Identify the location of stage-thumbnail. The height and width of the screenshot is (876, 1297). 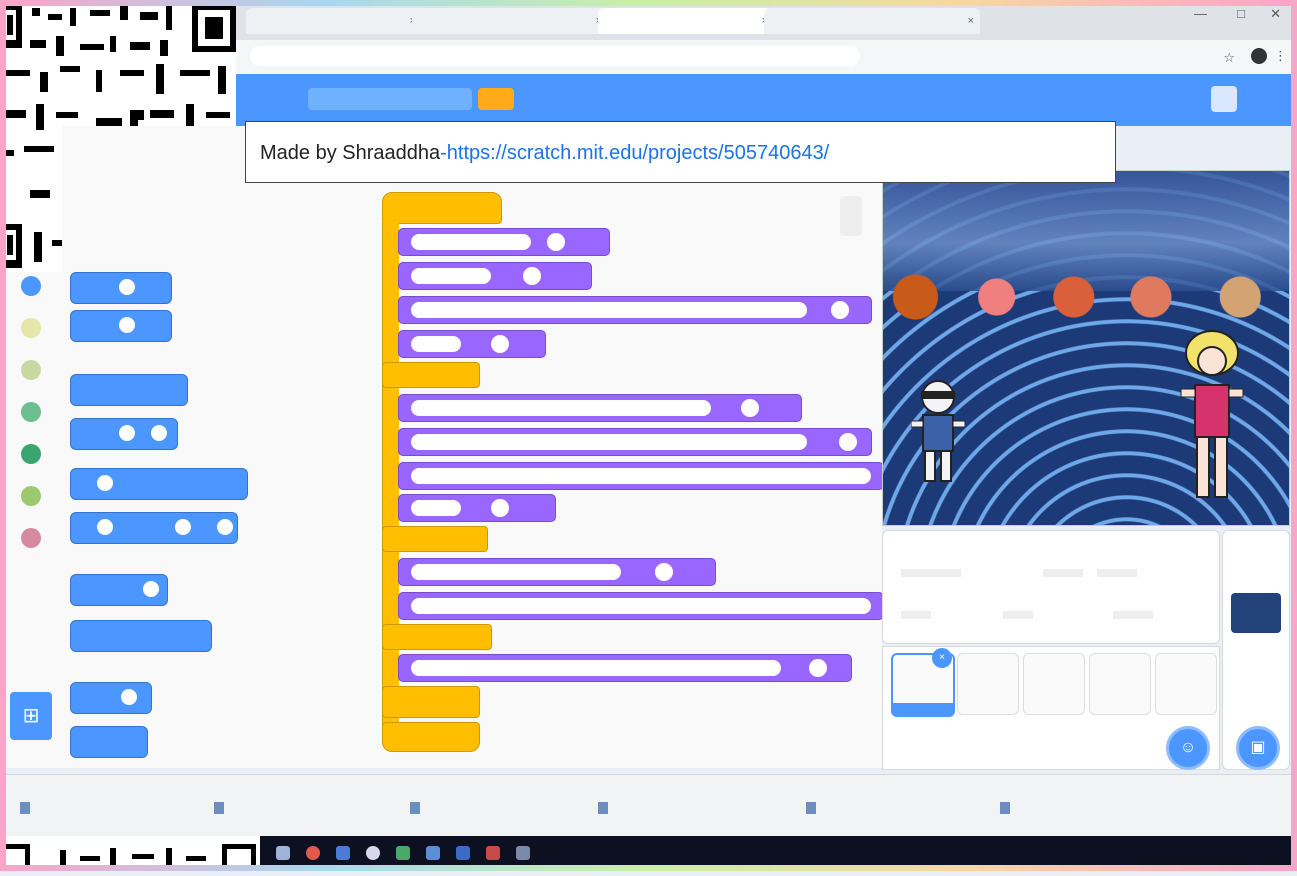
(1256, 613).